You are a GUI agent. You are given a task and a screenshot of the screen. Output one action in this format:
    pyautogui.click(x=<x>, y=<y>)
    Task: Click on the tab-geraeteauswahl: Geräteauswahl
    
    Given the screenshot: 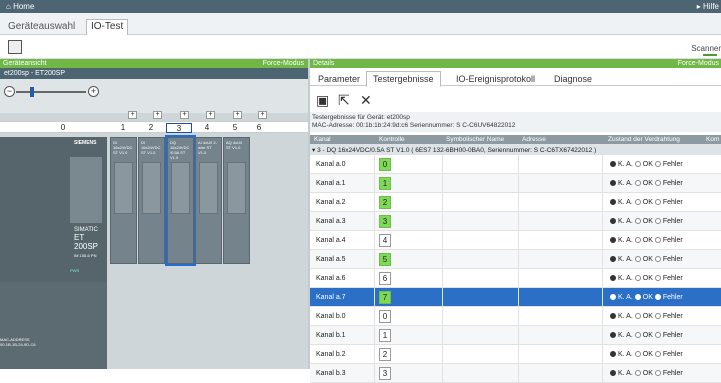 What is the action you would take?
    pyautogui.click(x=41, y=26)
    